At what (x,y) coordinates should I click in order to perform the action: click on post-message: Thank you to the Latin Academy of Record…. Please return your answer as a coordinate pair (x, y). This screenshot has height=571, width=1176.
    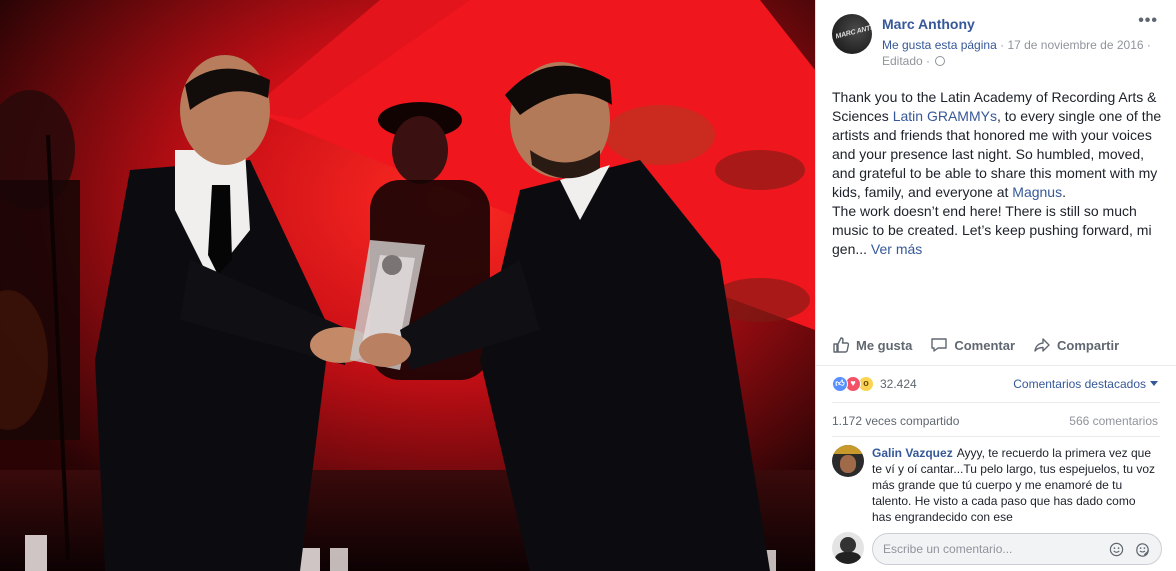
    Looking at the image, I should click on (999, 173).